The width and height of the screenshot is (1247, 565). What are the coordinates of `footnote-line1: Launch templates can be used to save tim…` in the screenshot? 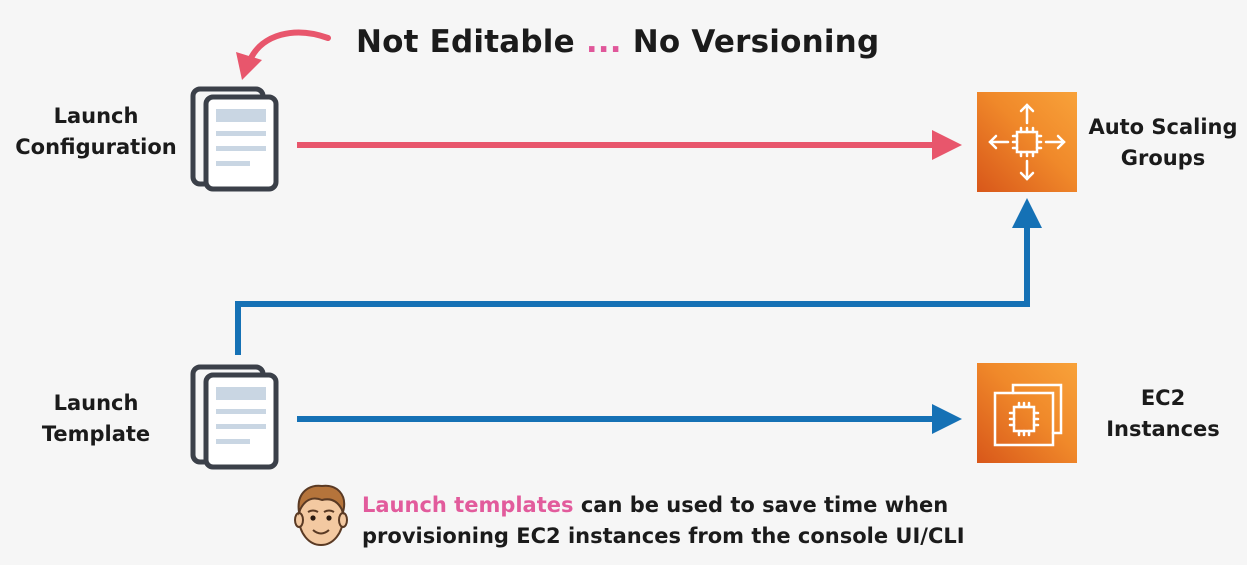 It's located at (663, 505).